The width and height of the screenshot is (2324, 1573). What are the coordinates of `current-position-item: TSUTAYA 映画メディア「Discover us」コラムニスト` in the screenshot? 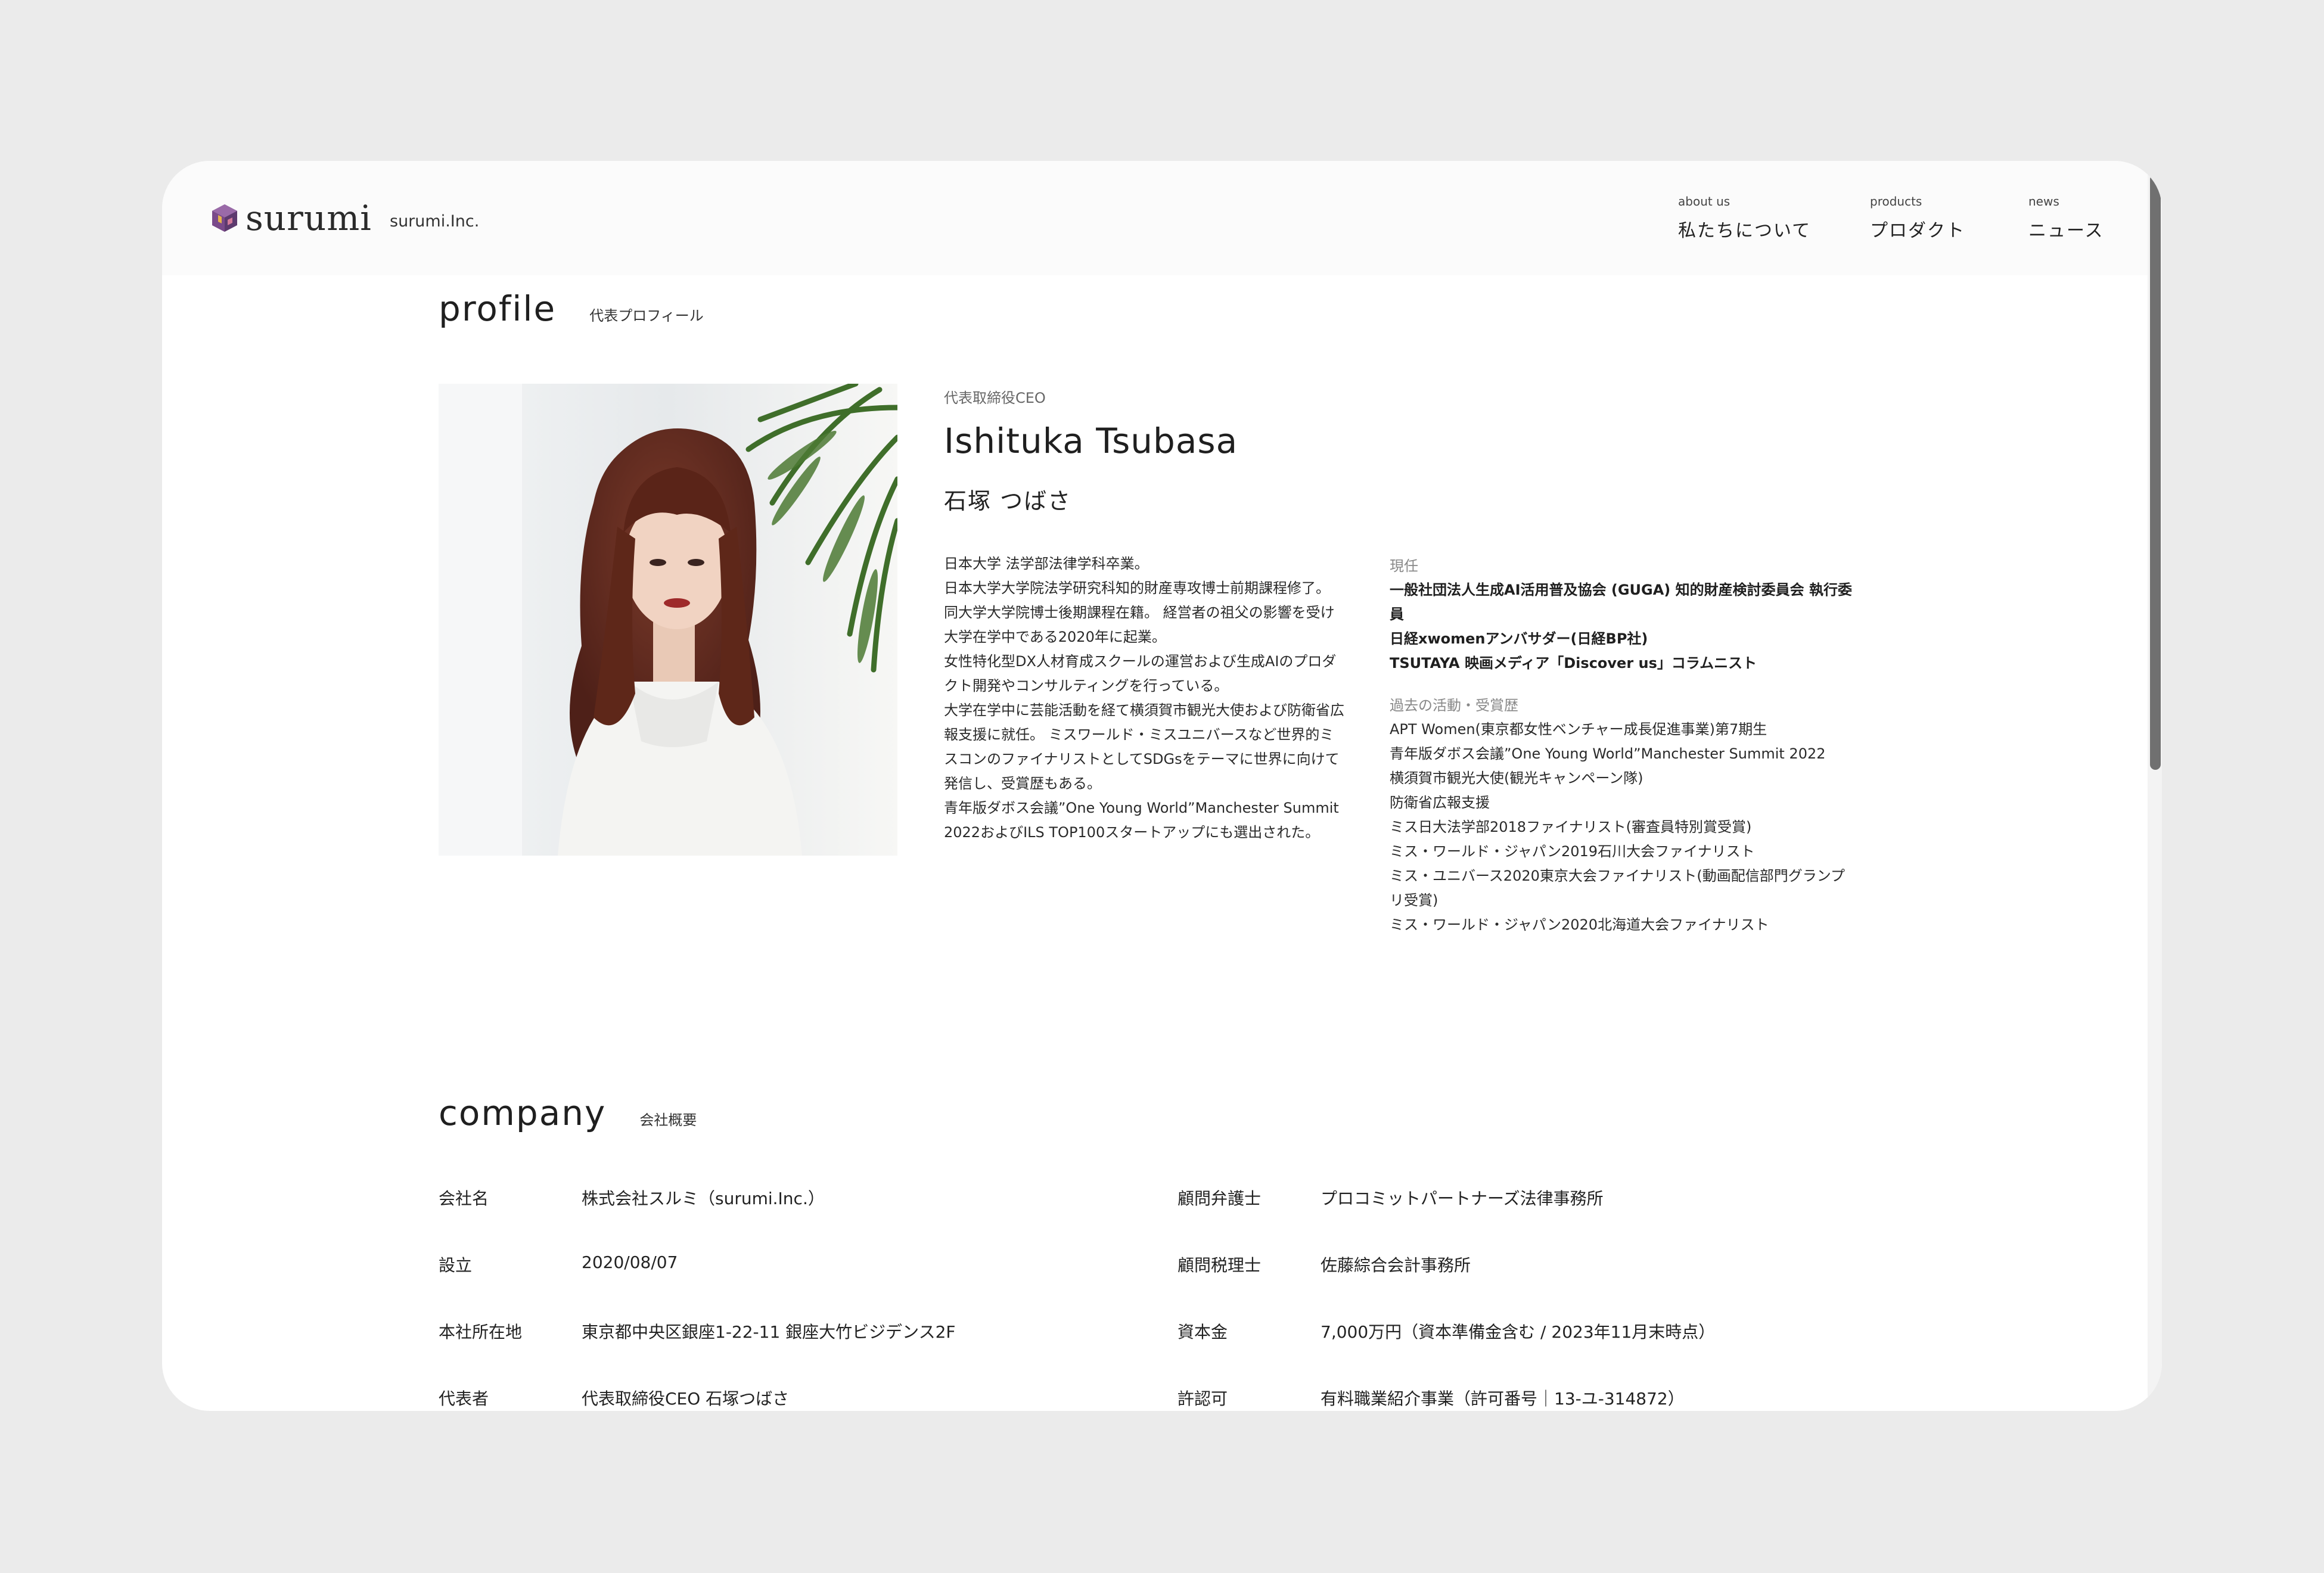 It's located at (1573, 663).